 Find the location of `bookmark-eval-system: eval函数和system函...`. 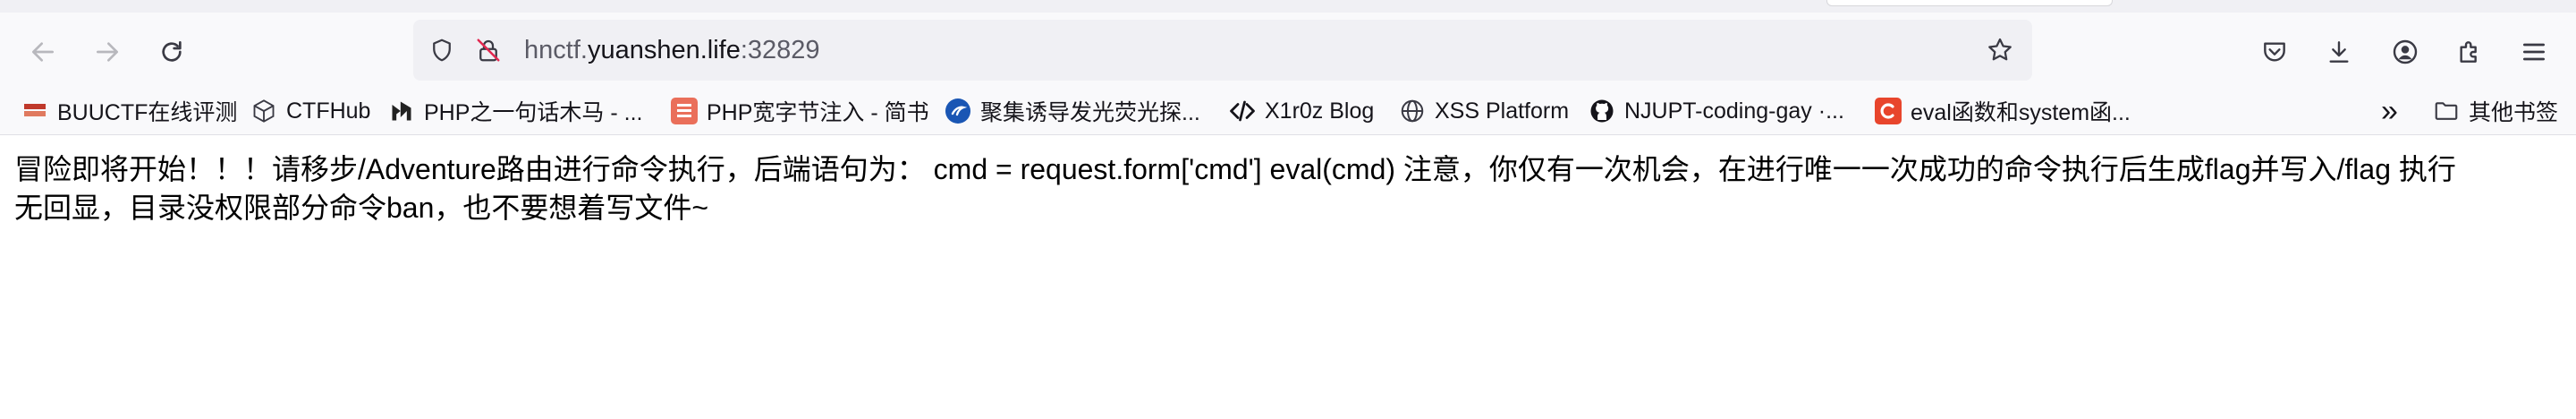

bookmark-eval-system: eval函数和system函... is located at coordinates (2003, 111).